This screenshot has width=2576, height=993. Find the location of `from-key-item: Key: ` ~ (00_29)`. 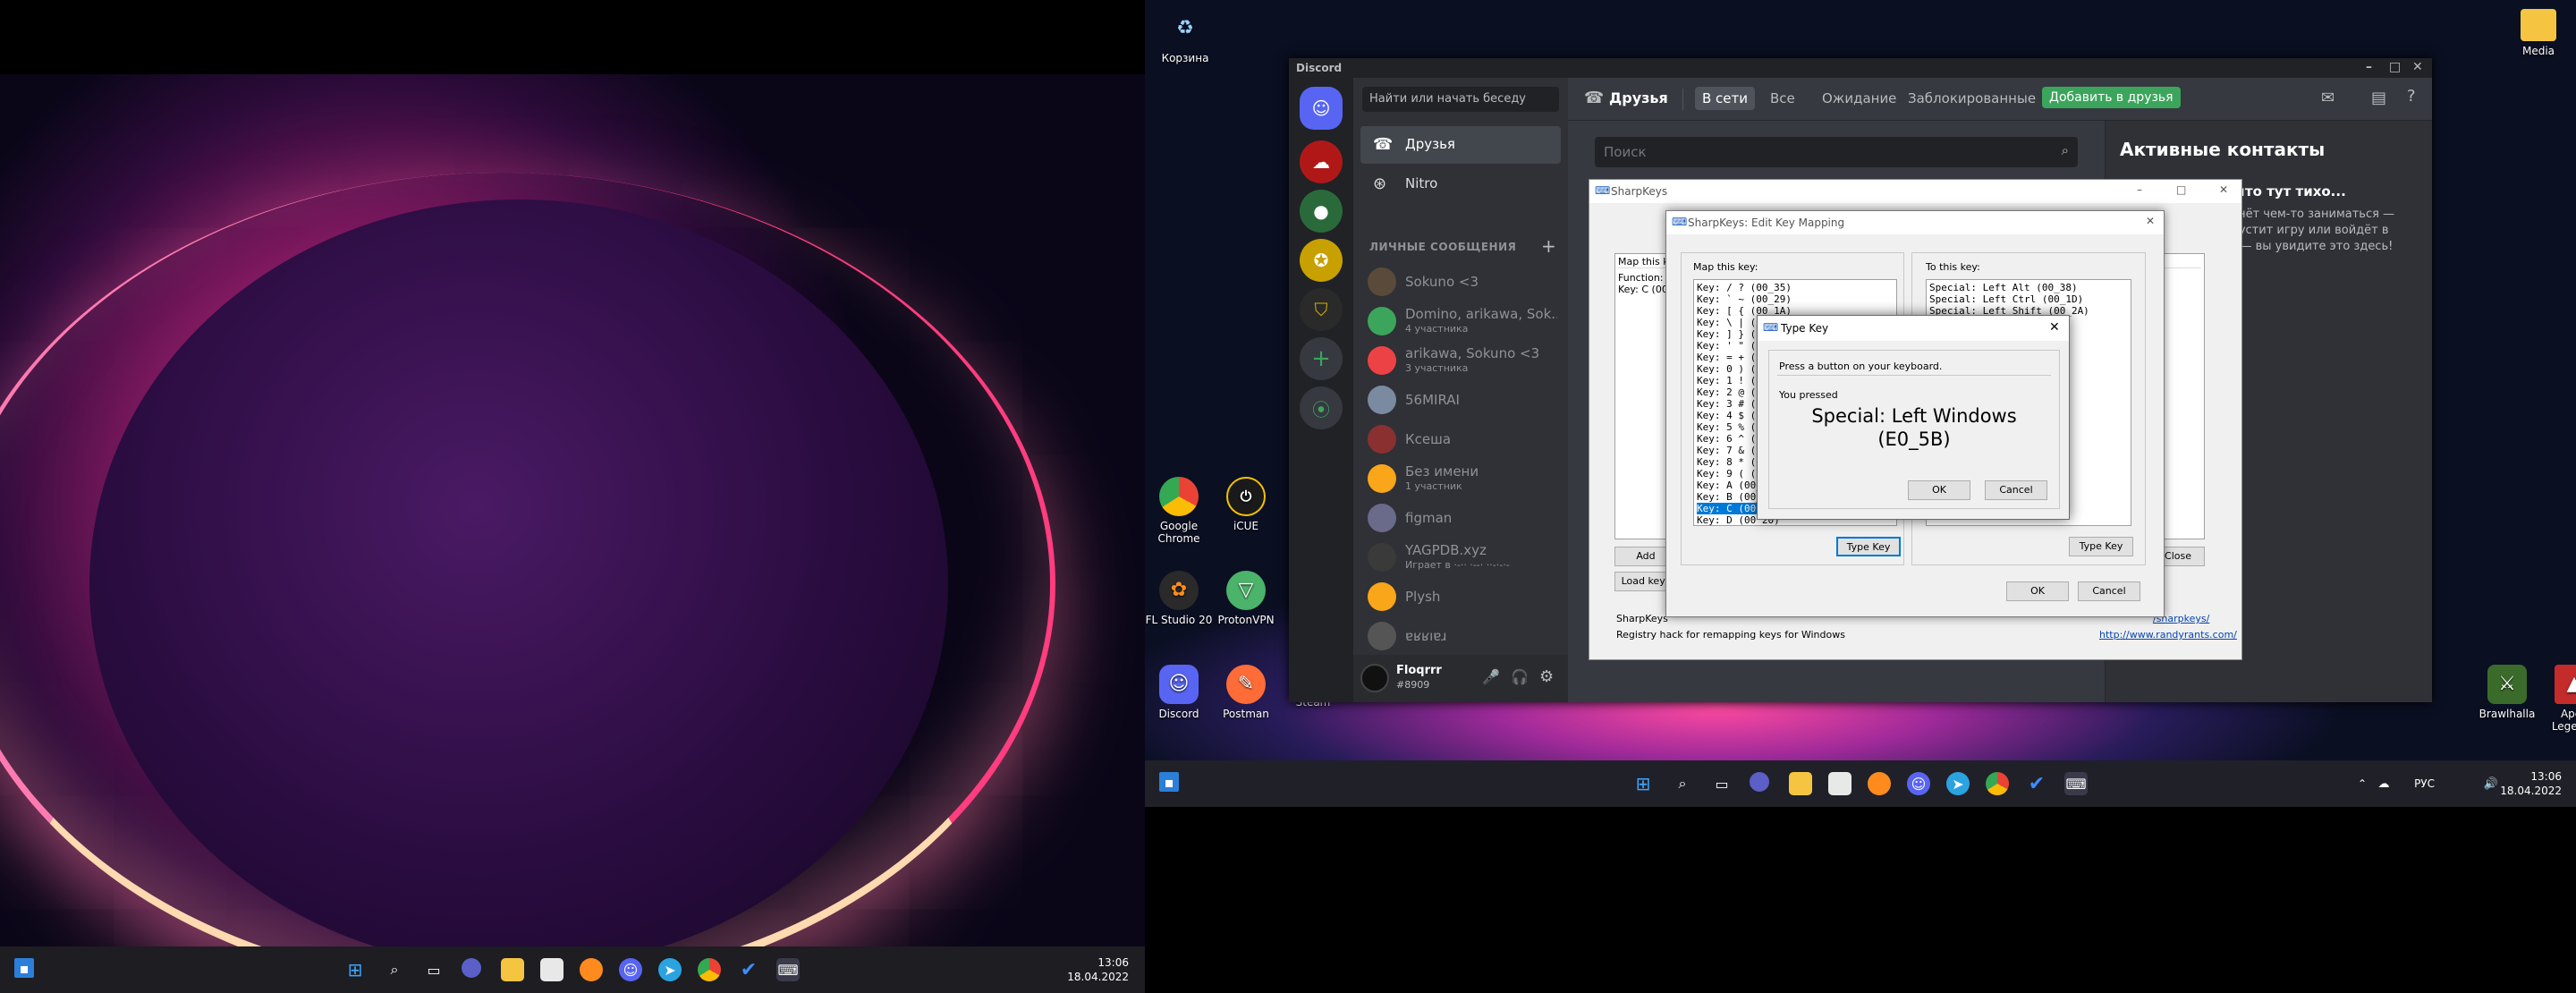

from-key-item: Key: ` ~ (00_29) is located at coordinates (1795, 299).